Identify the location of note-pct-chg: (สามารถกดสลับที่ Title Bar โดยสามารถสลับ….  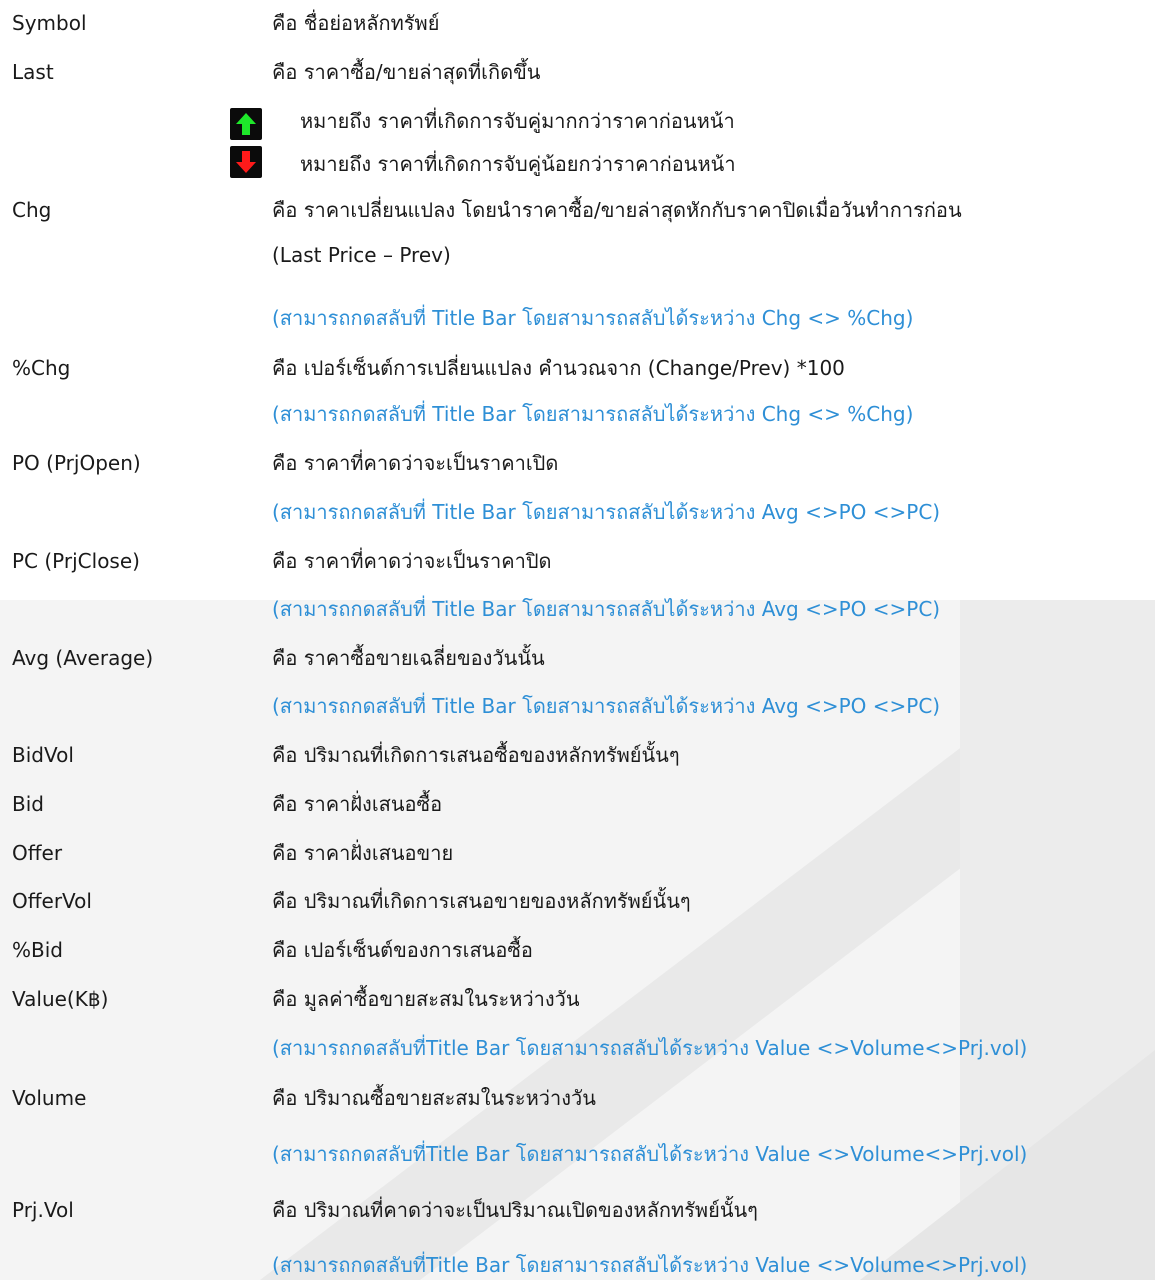
(593, 414).